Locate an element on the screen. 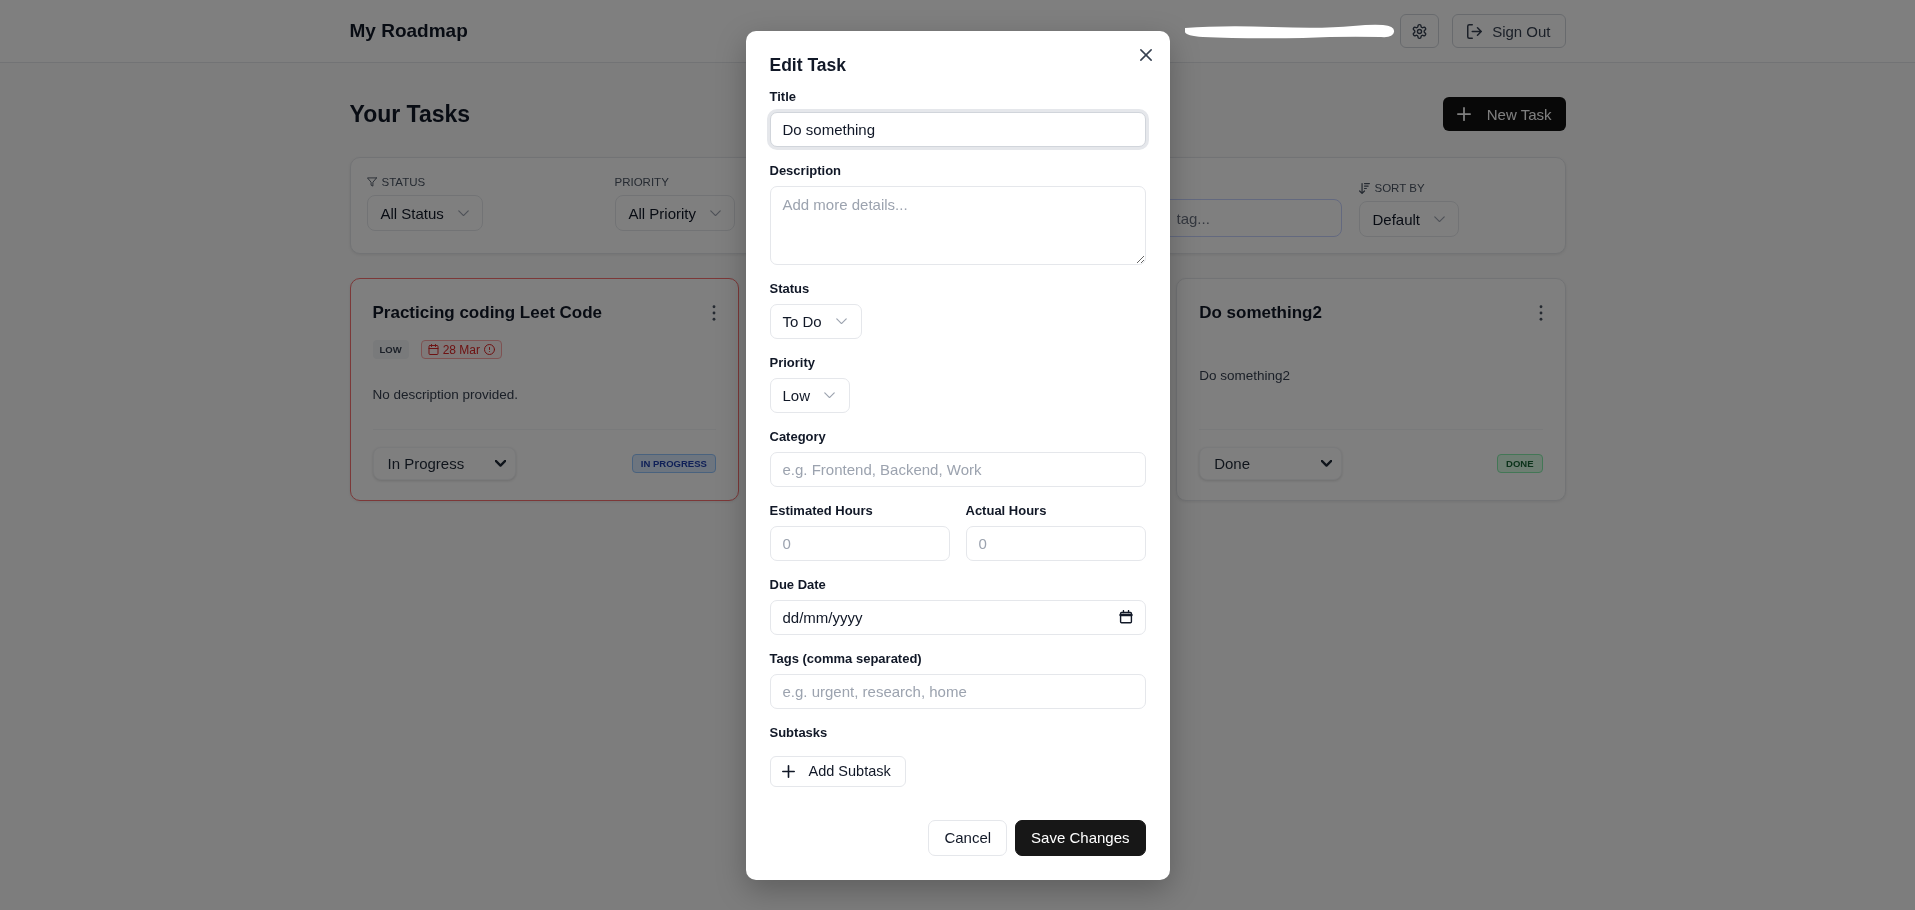  settings-icon is located at coordinates (1420, 31).